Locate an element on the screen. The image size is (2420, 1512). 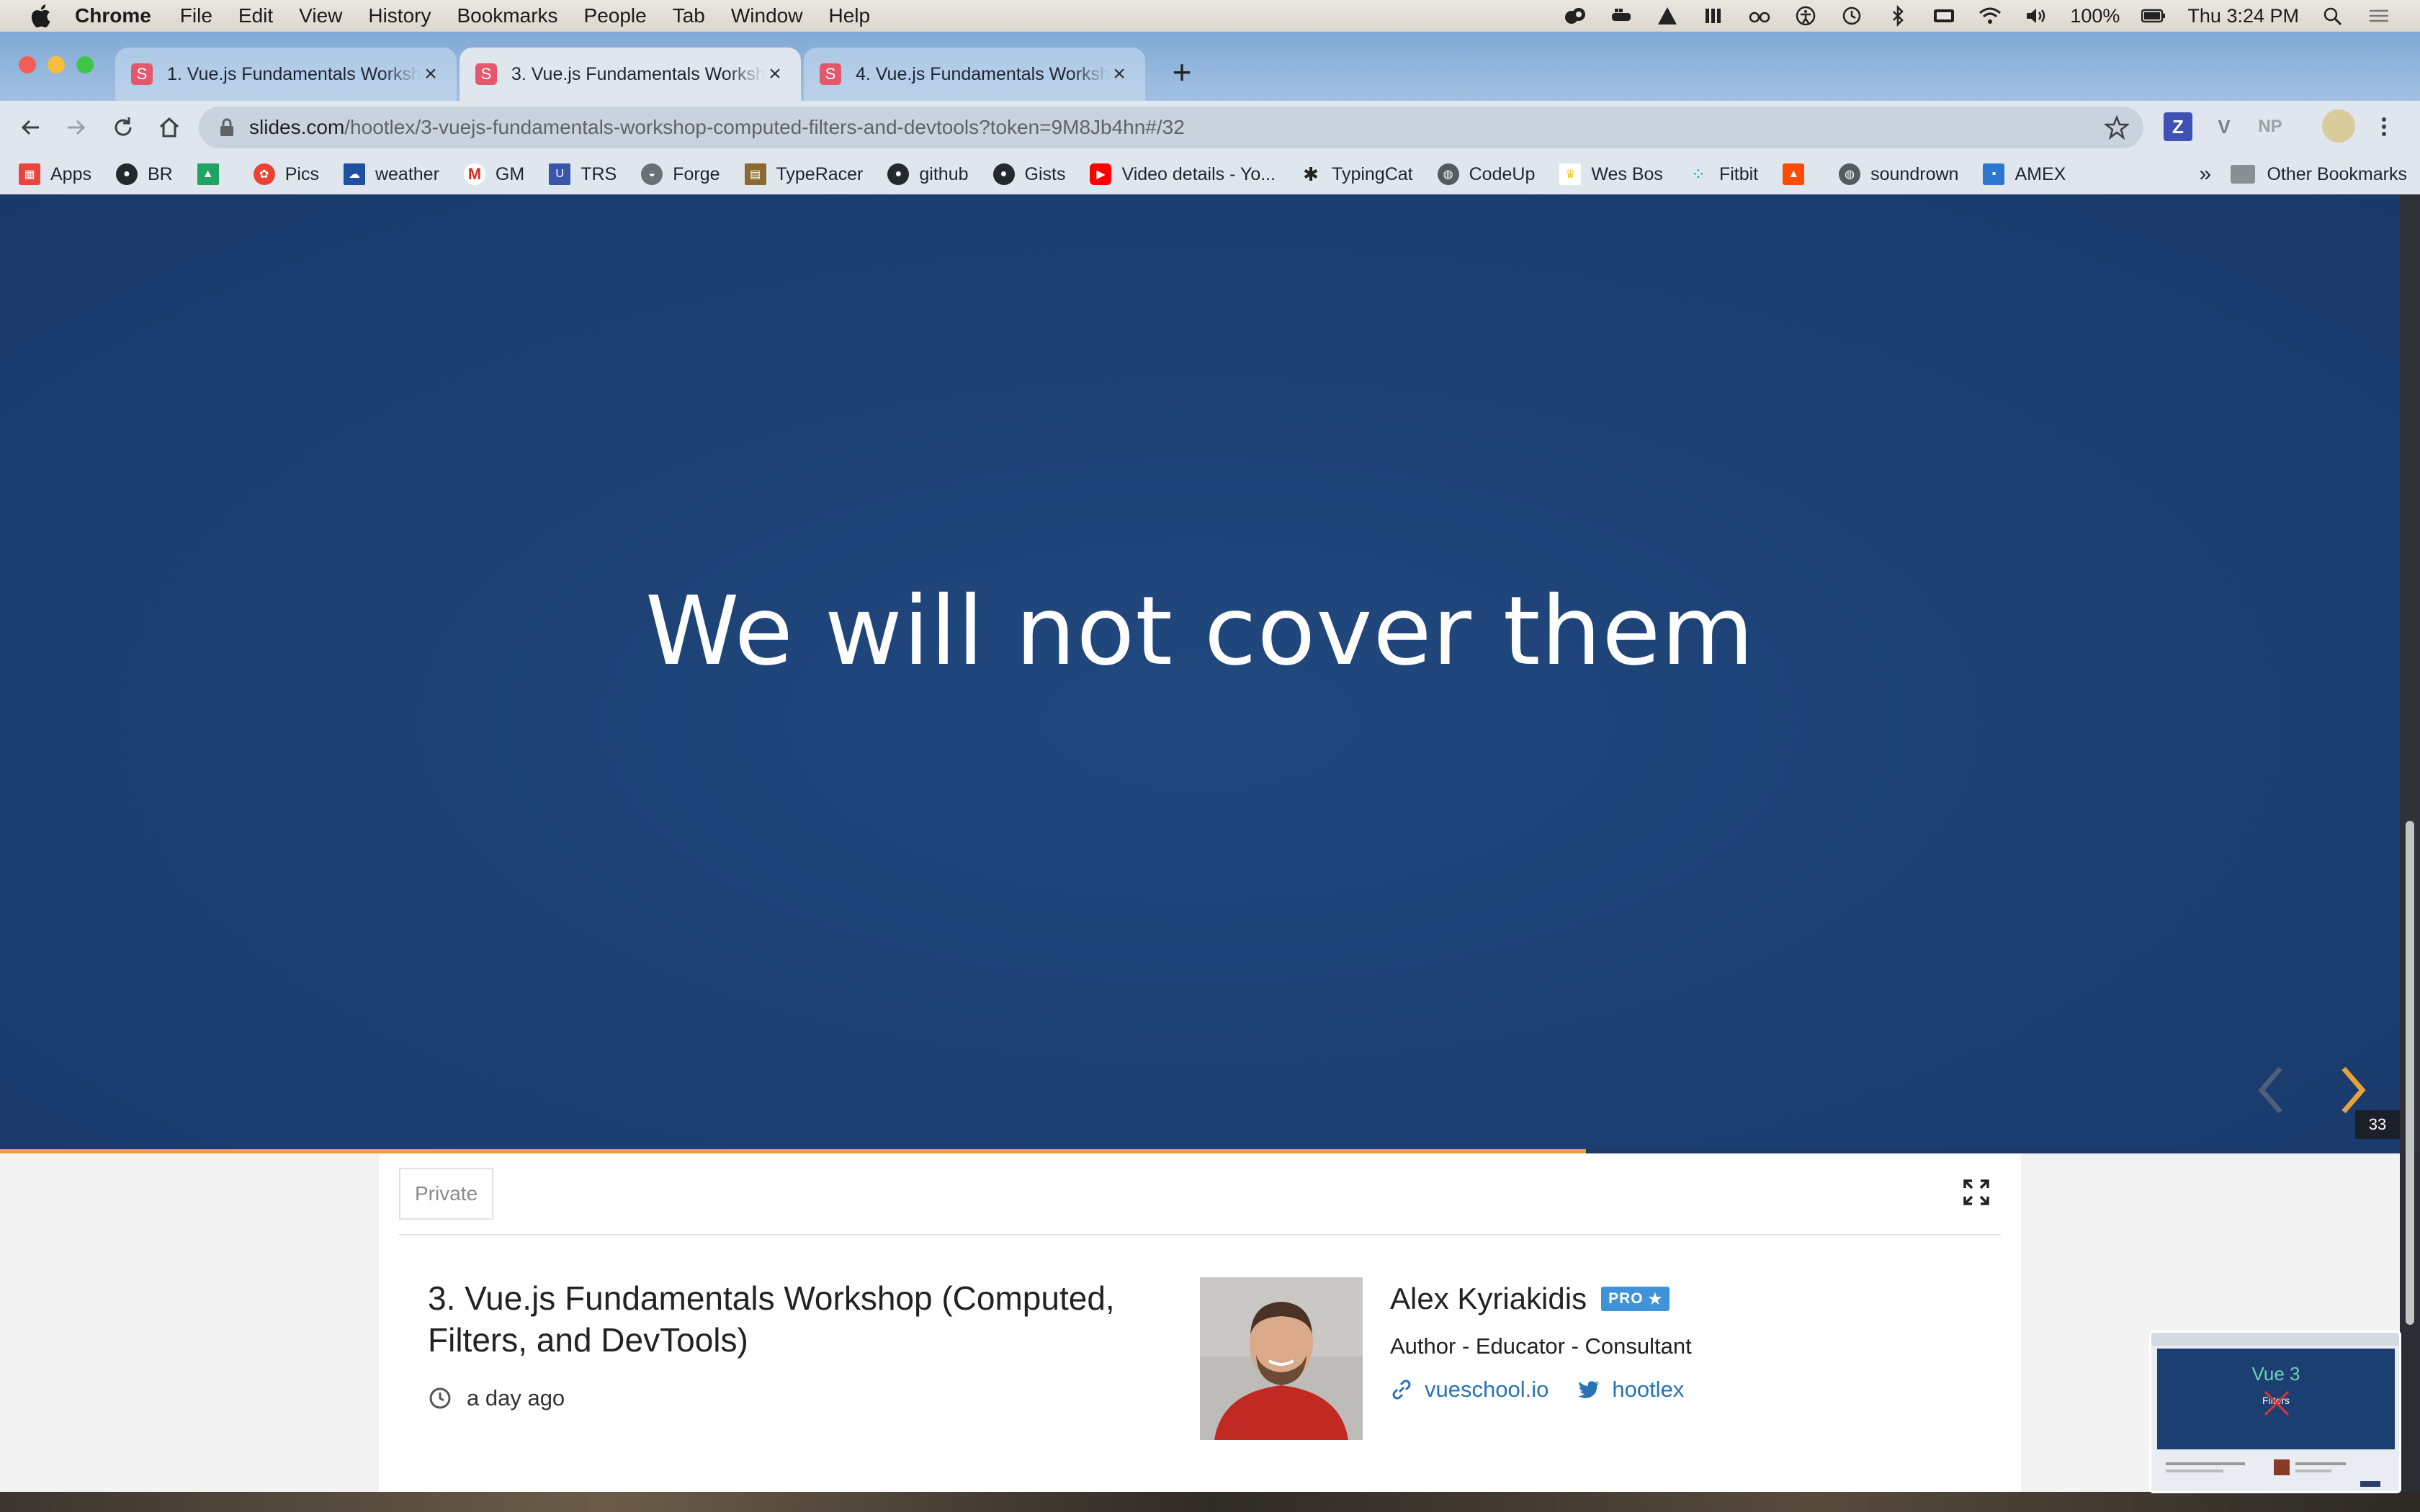
tab-3-active: S 3. Vue.js Fundamentals Workshop × is located at coordinates (630, 74).